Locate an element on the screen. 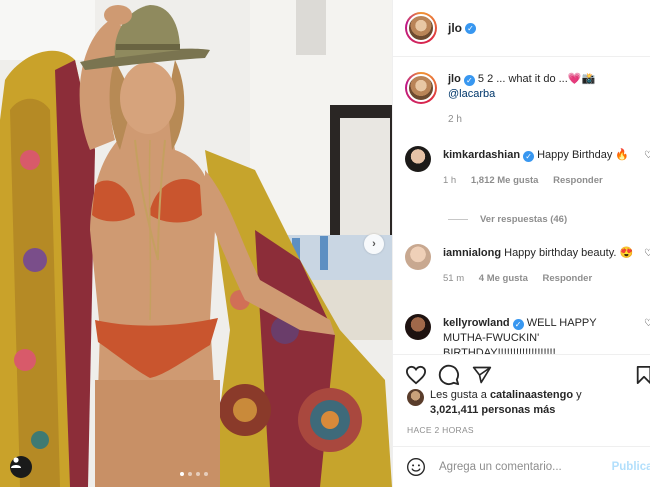 The image size is (650, 487). comment-button is located at coordinates (449, 375).